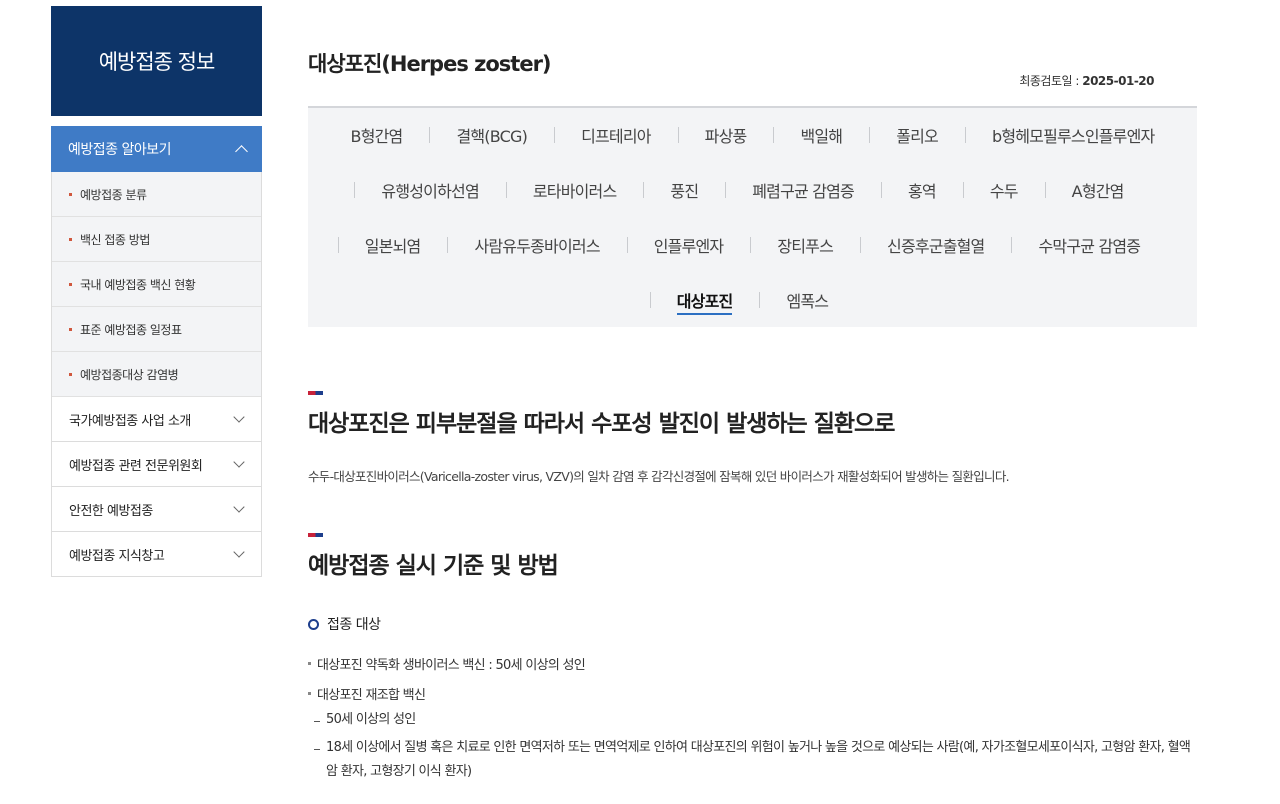 Image resolution: width=1280 pixels, height=804 pixels. What do you see at coordinates (1003, 190) in the screenshot?
I see `tab-varicella: 수두` at bounding box center [1003, 190].